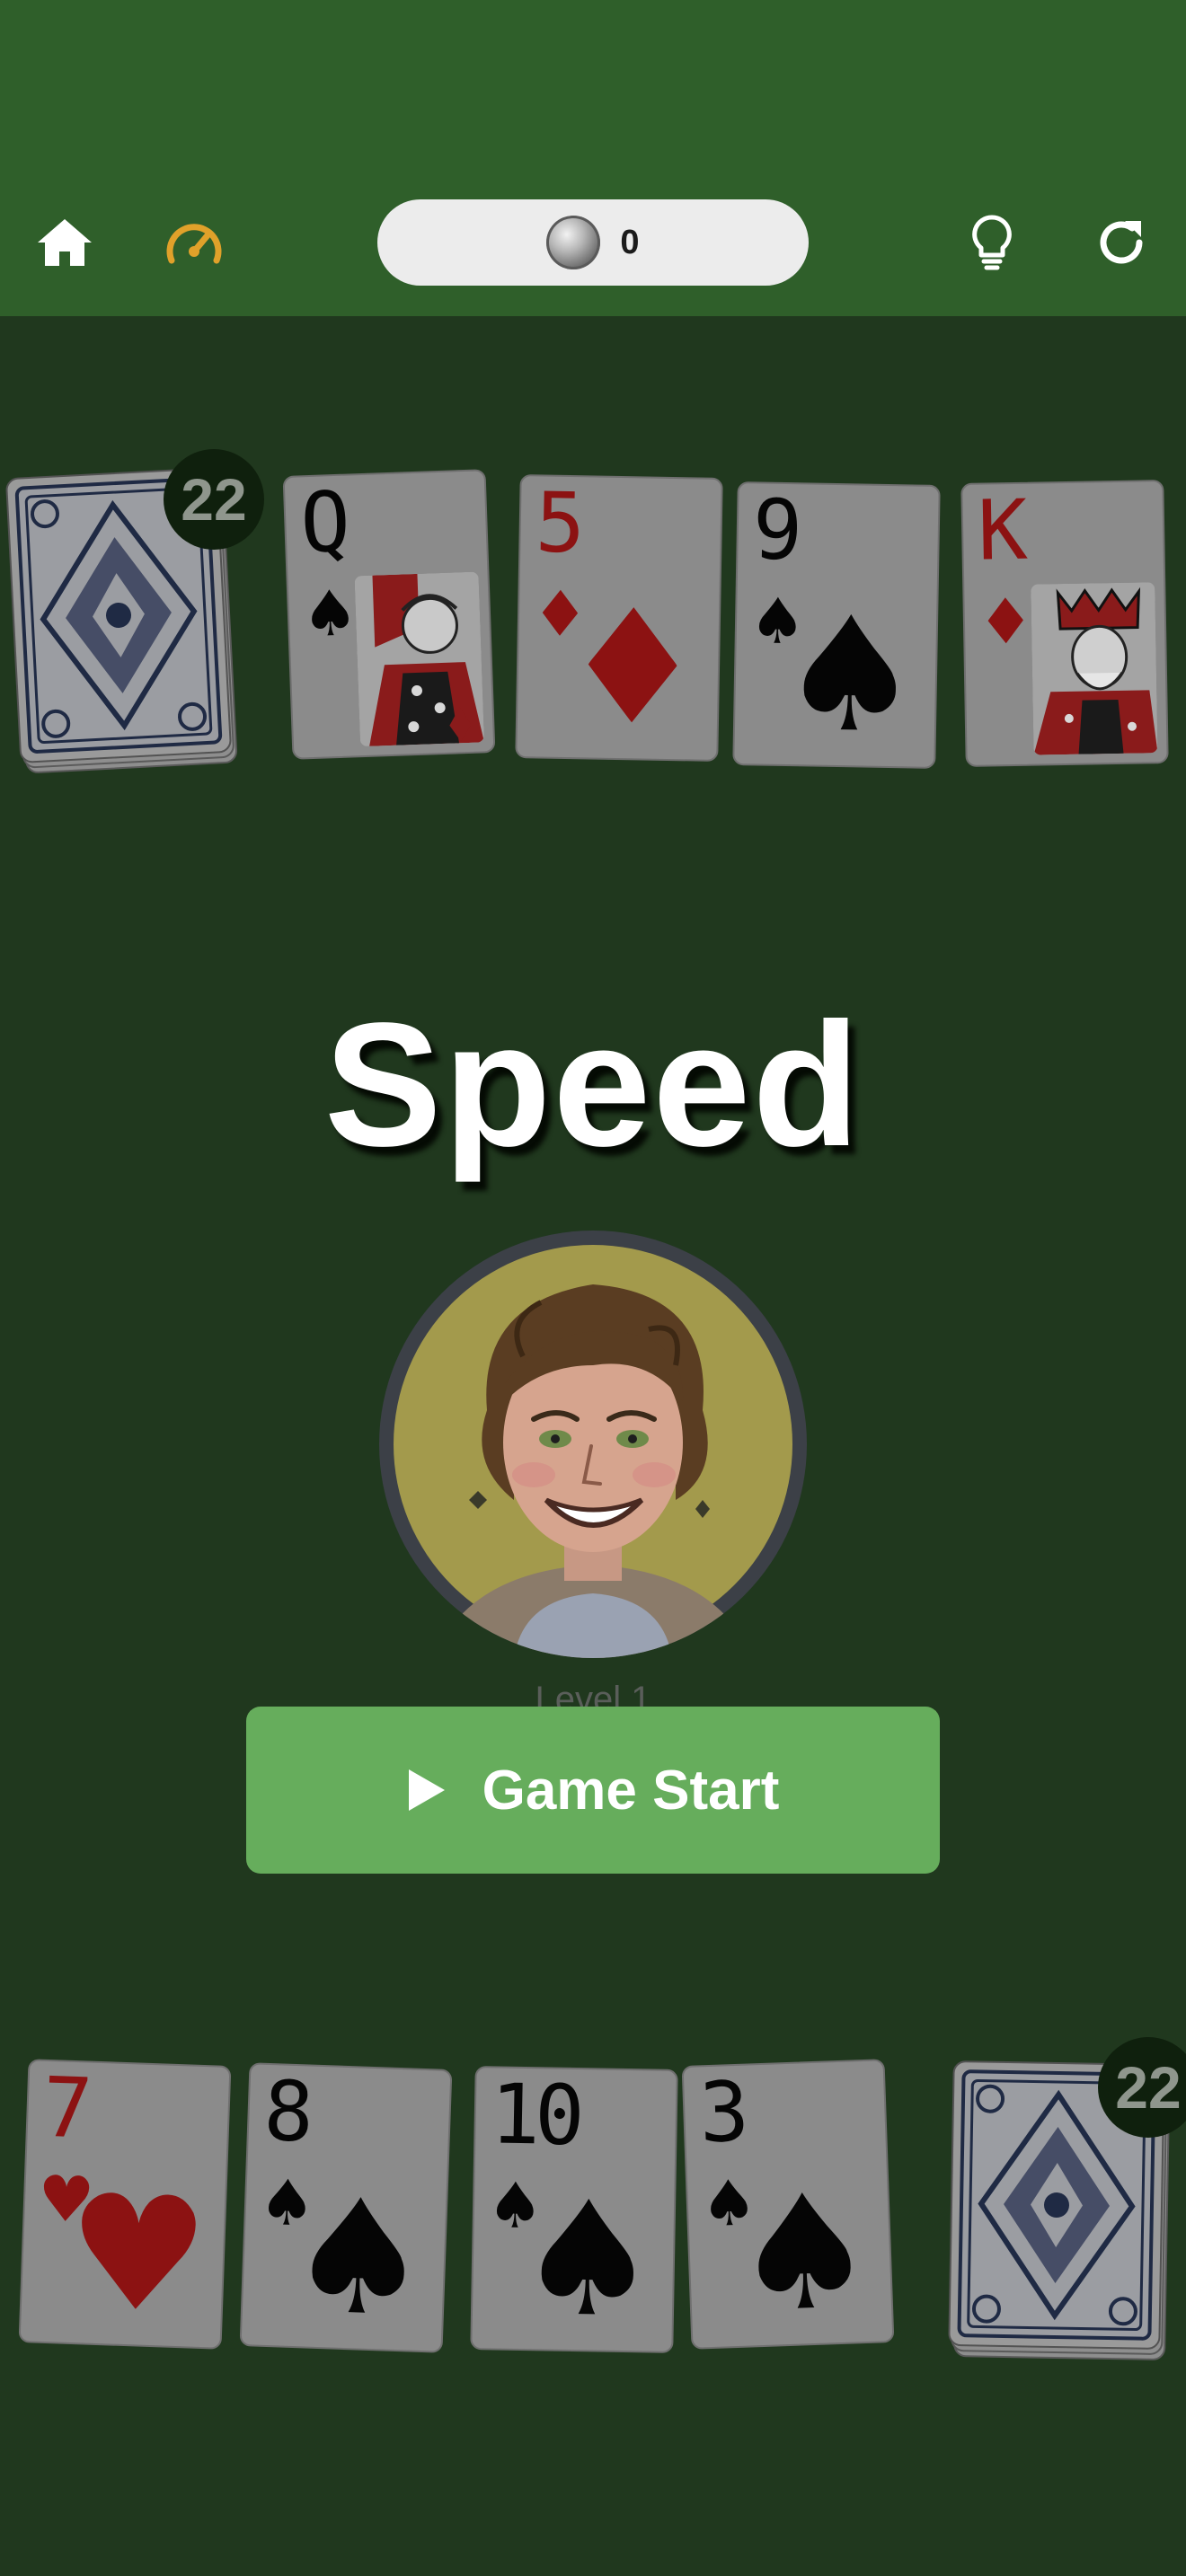  I want to click on coin-icon, so click(573, 242).